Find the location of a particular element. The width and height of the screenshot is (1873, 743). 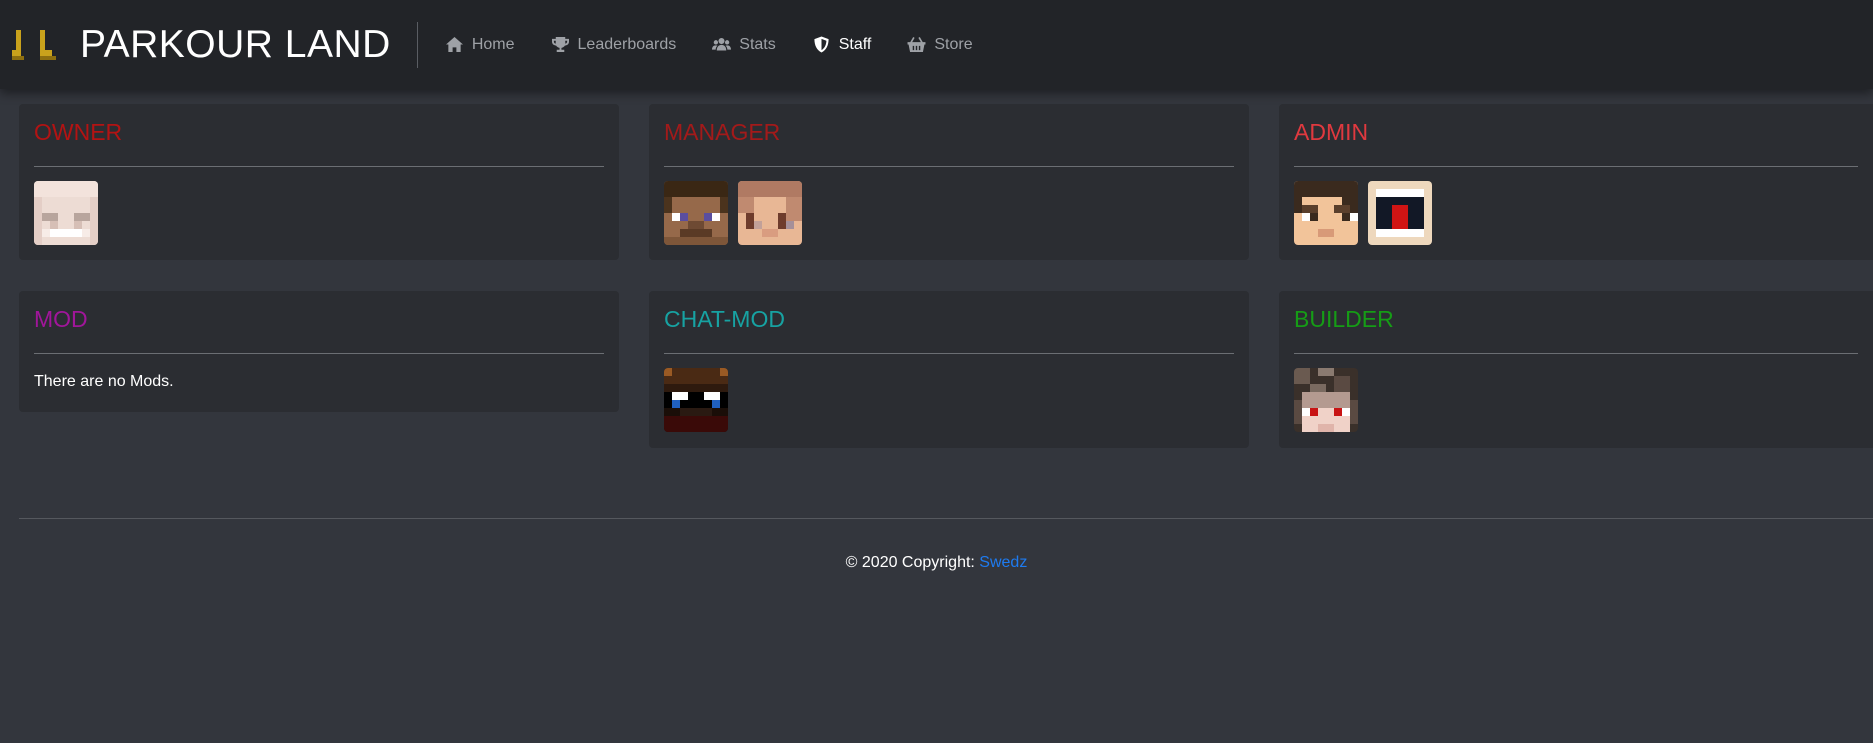

footer: © 2020 Copyright: Swedz is located at coordinates (936, 563).